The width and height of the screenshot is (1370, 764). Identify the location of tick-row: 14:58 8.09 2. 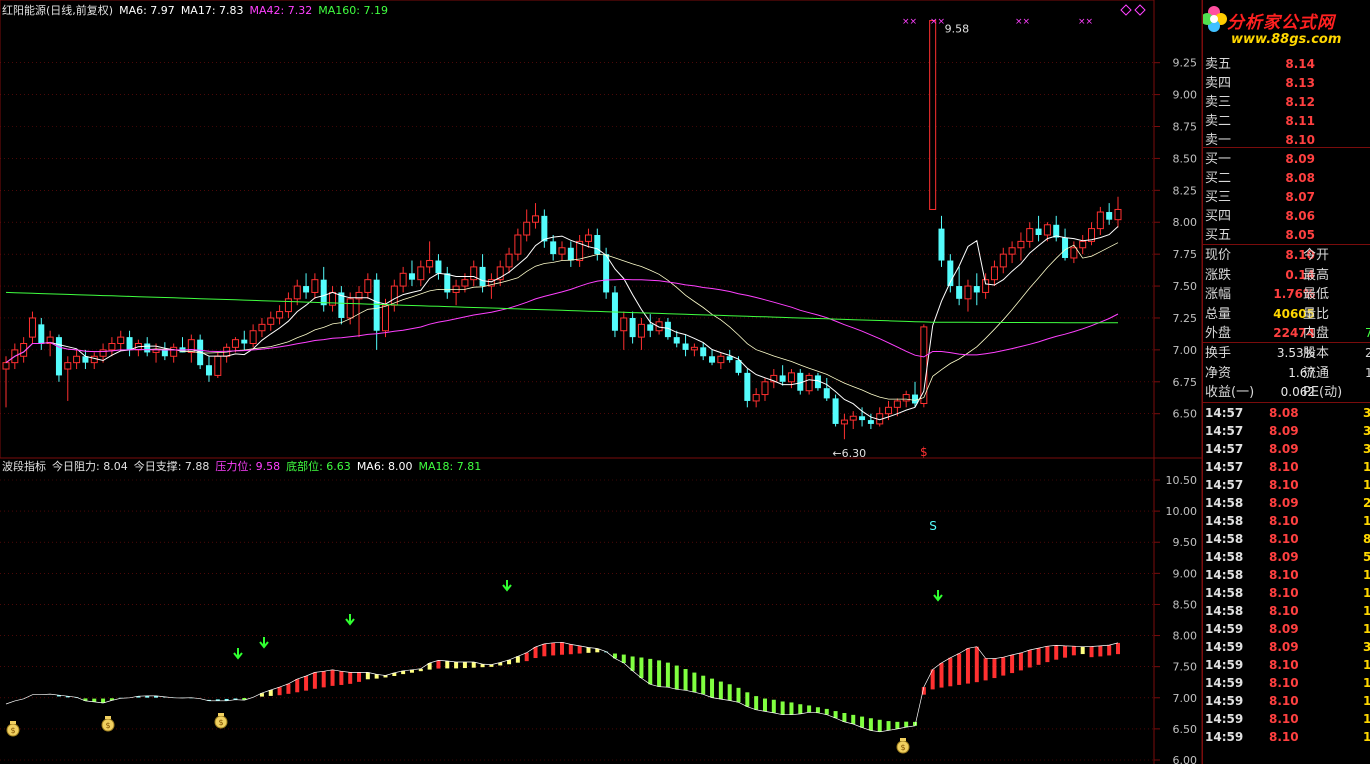
(1286, 503).